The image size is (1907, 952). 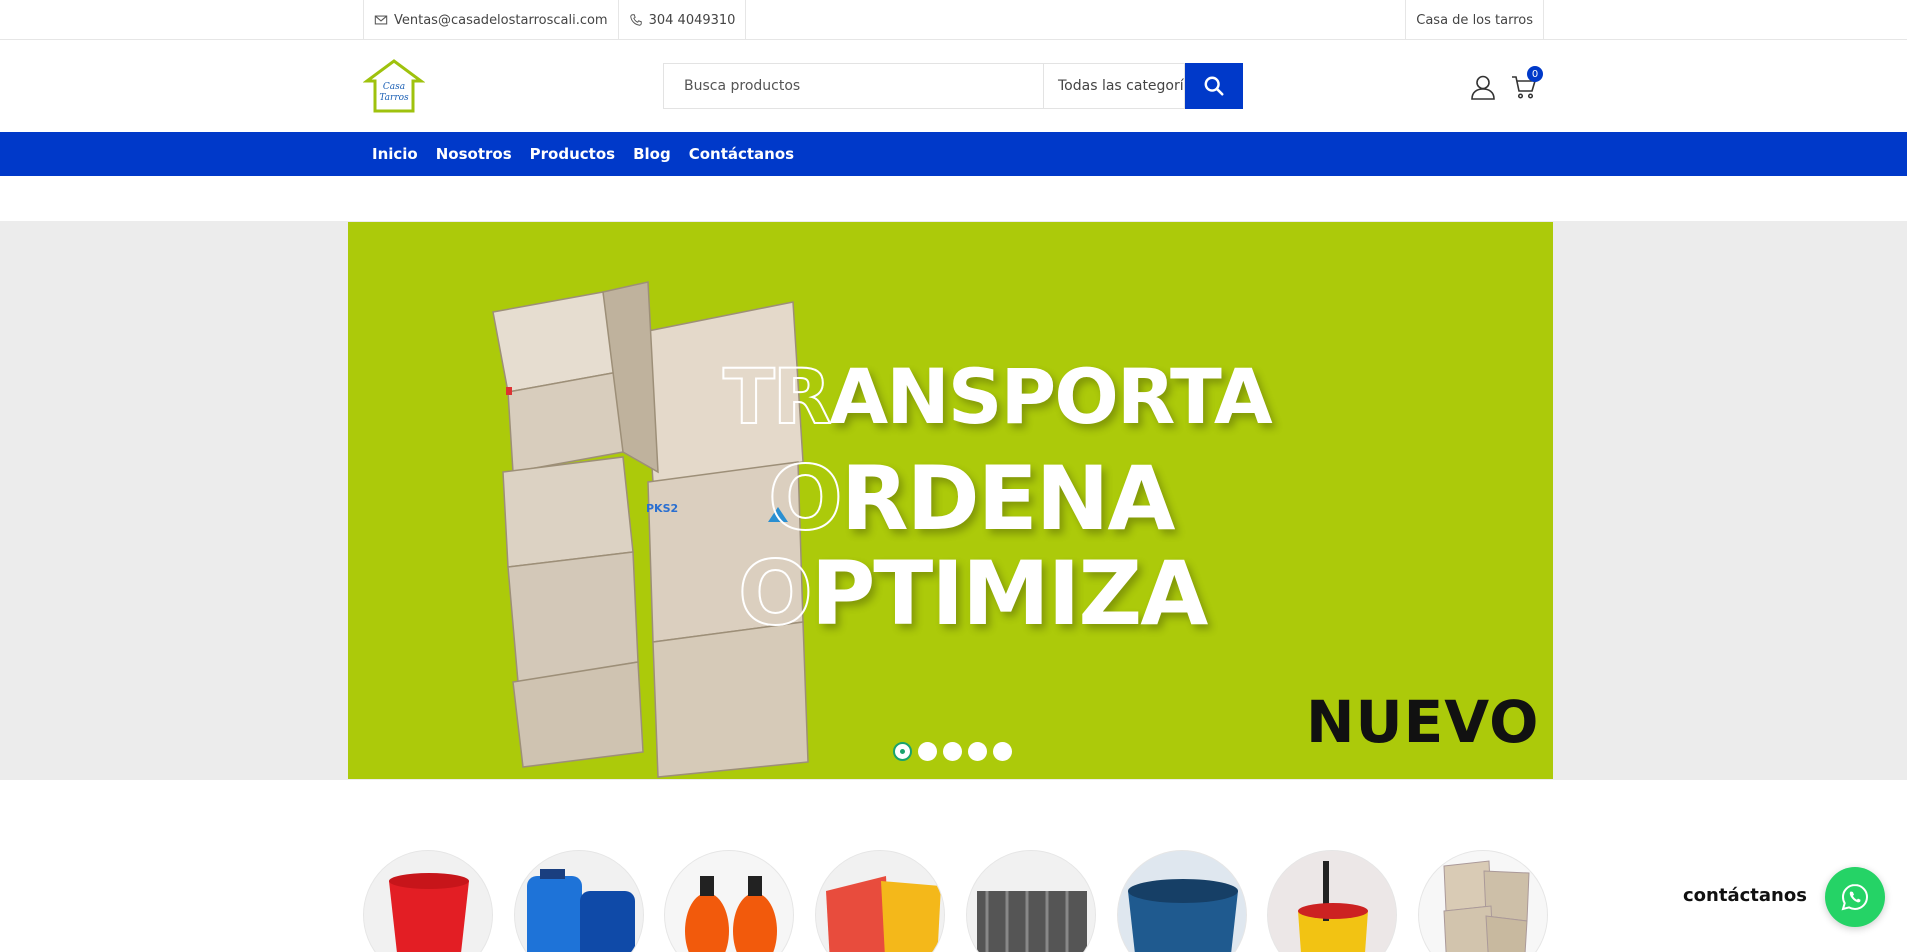 I want to click on nav-item-inicio: Inicio, so click(x=395, y=154).